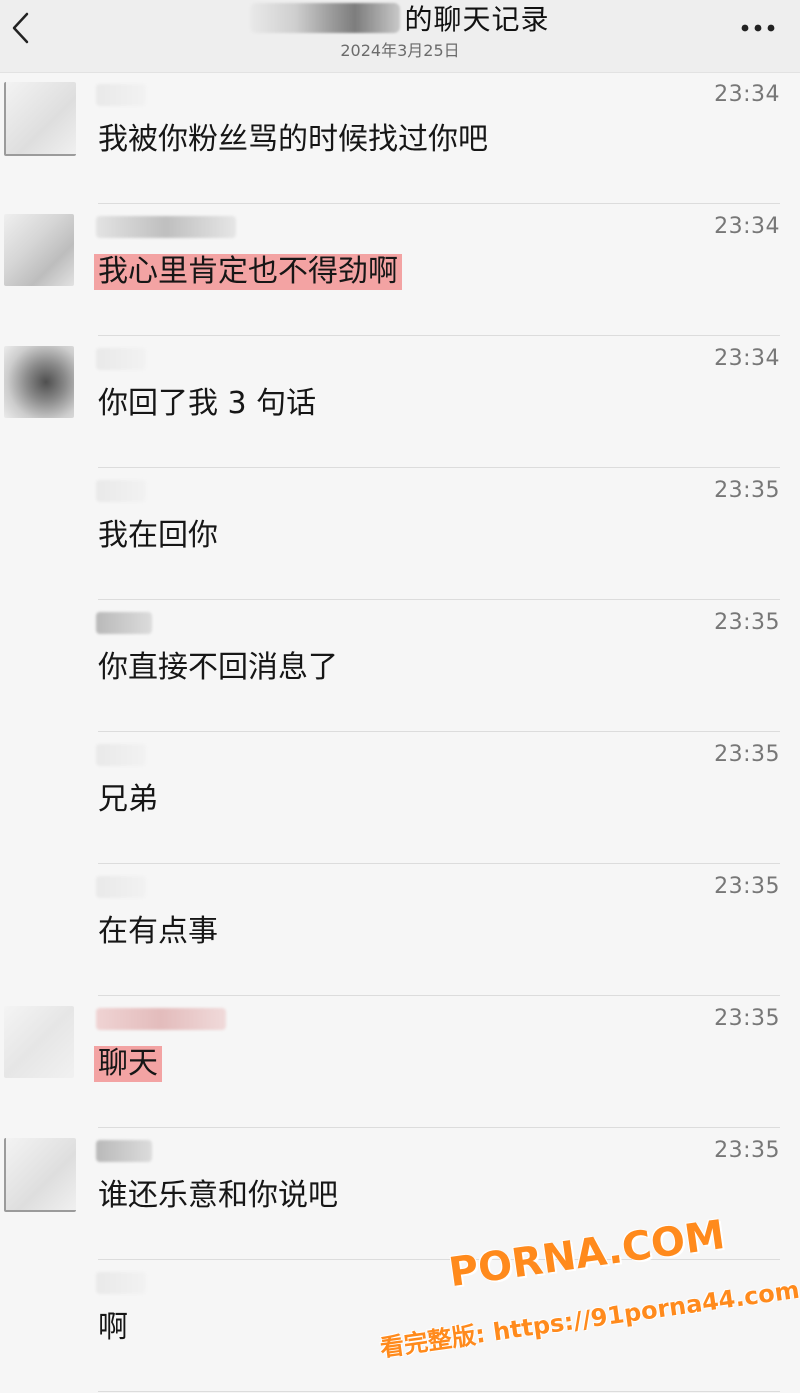 Image resolution: width=800 pixels, height=1393 pixels. I want to click on blurred-contact-name, so click(325, 18).